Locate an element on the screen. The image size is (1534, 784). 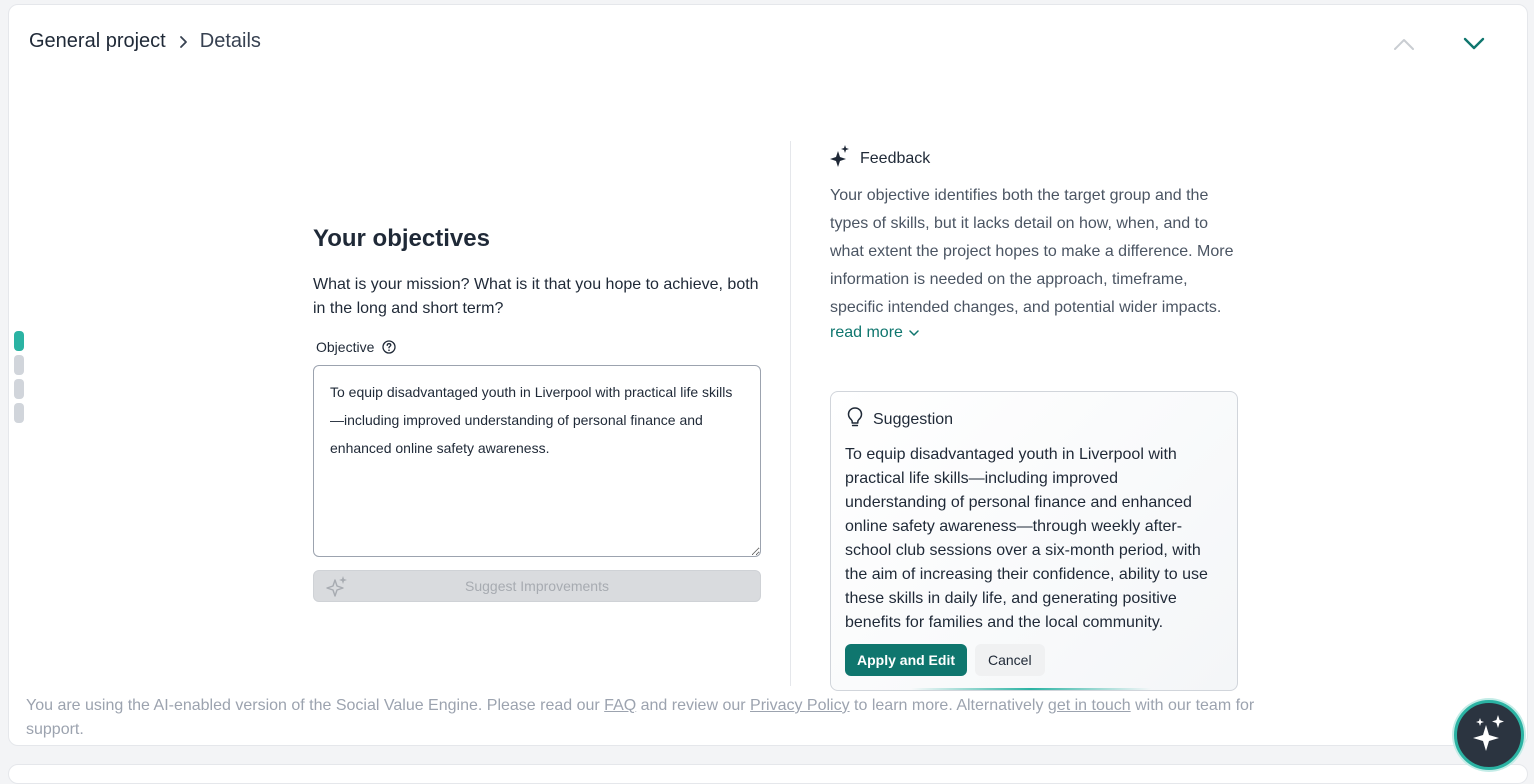
section-stepper is located at coordinates (19, 377).